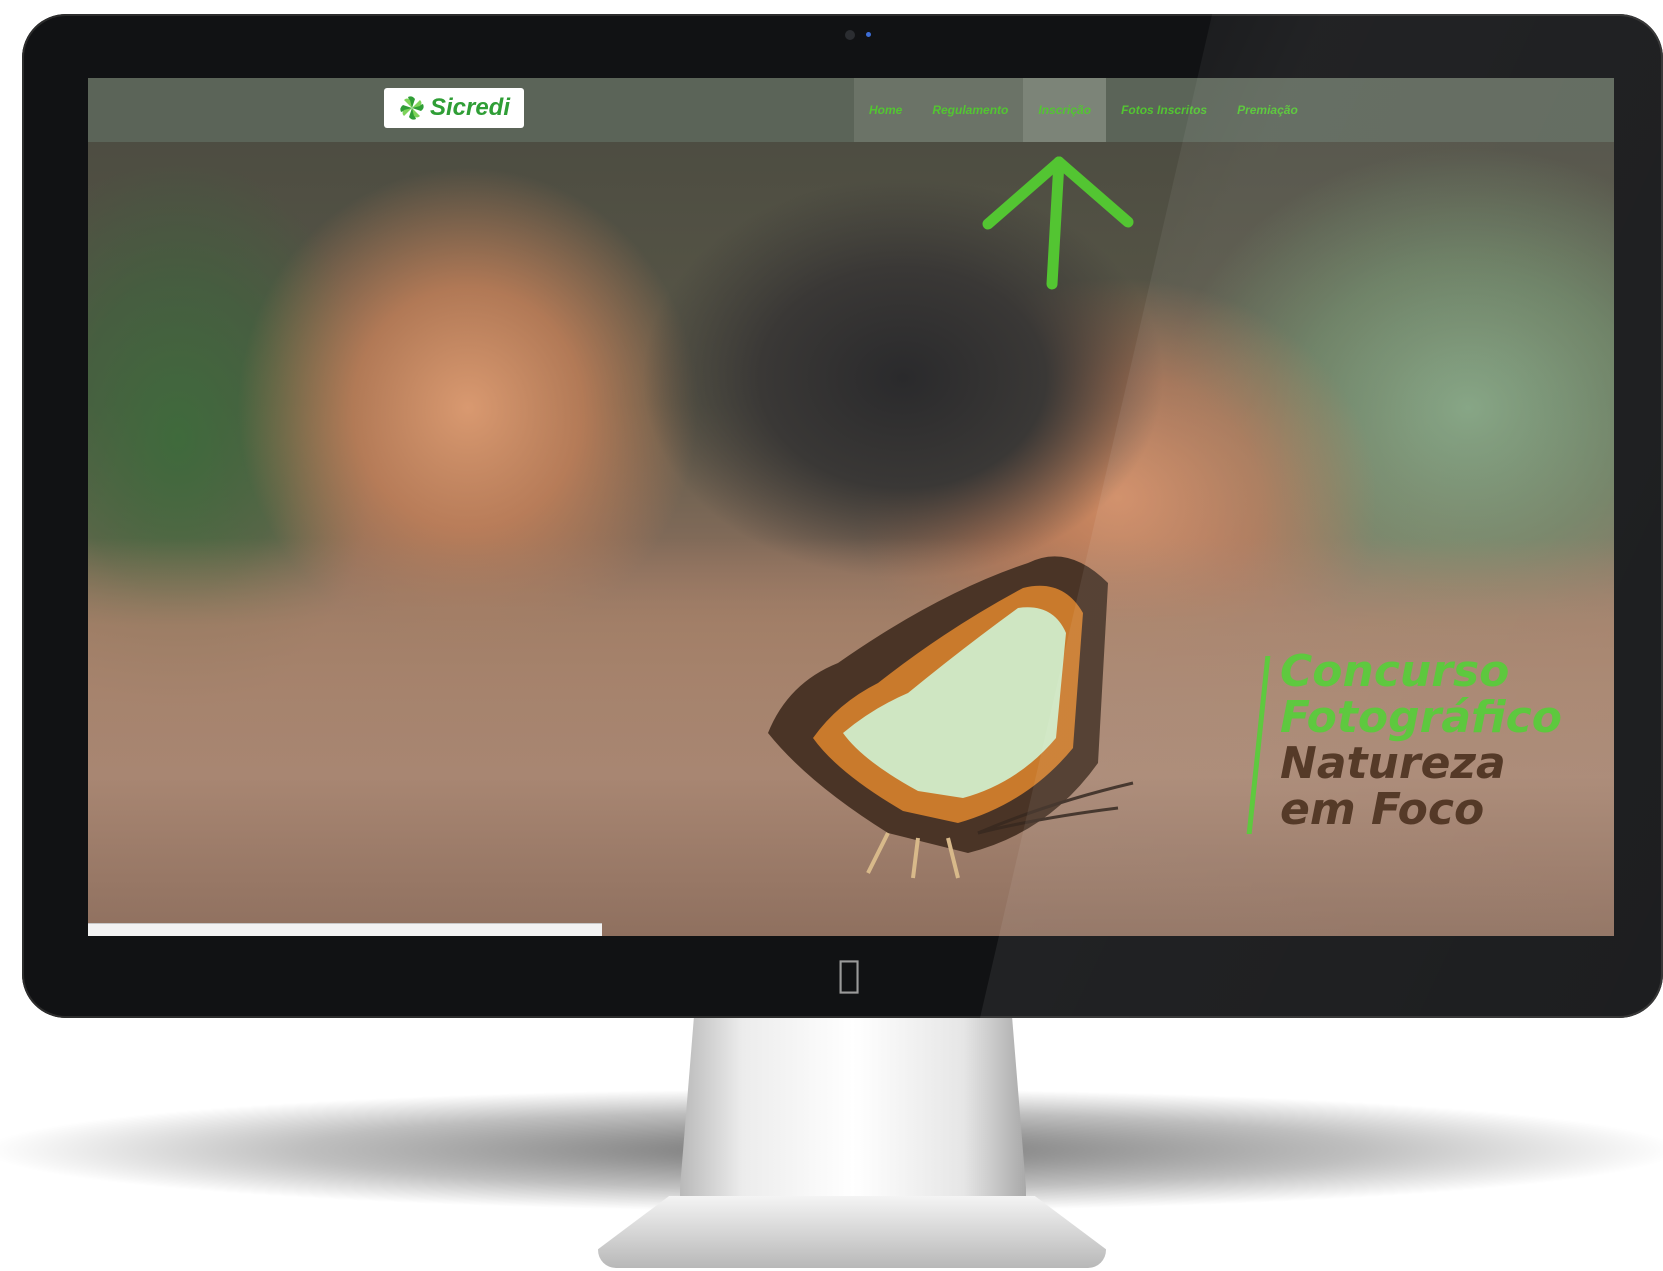  Describe the element at coordinates (886, 110) in the screenshot. I see `nav-item-home: Home` at that location.